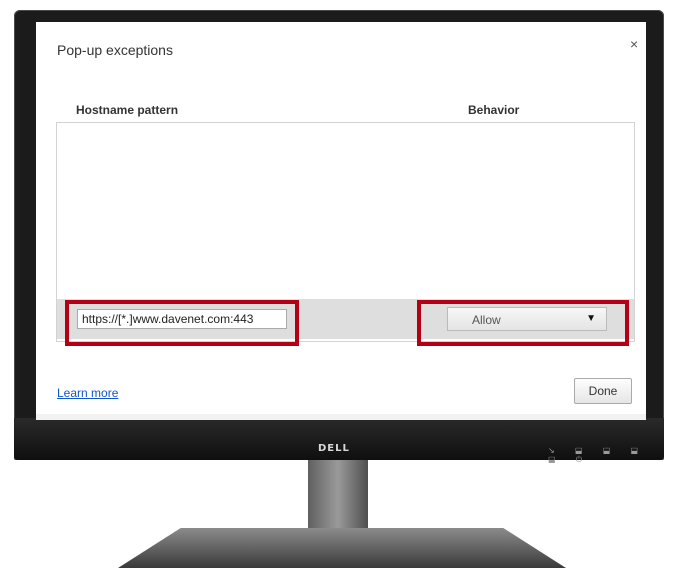 Image resolution: width=674 pixels, height=581 pixels. Describe the element at coordinates (603, 391) in the screenshot. I see `done-button: Done` at that location.